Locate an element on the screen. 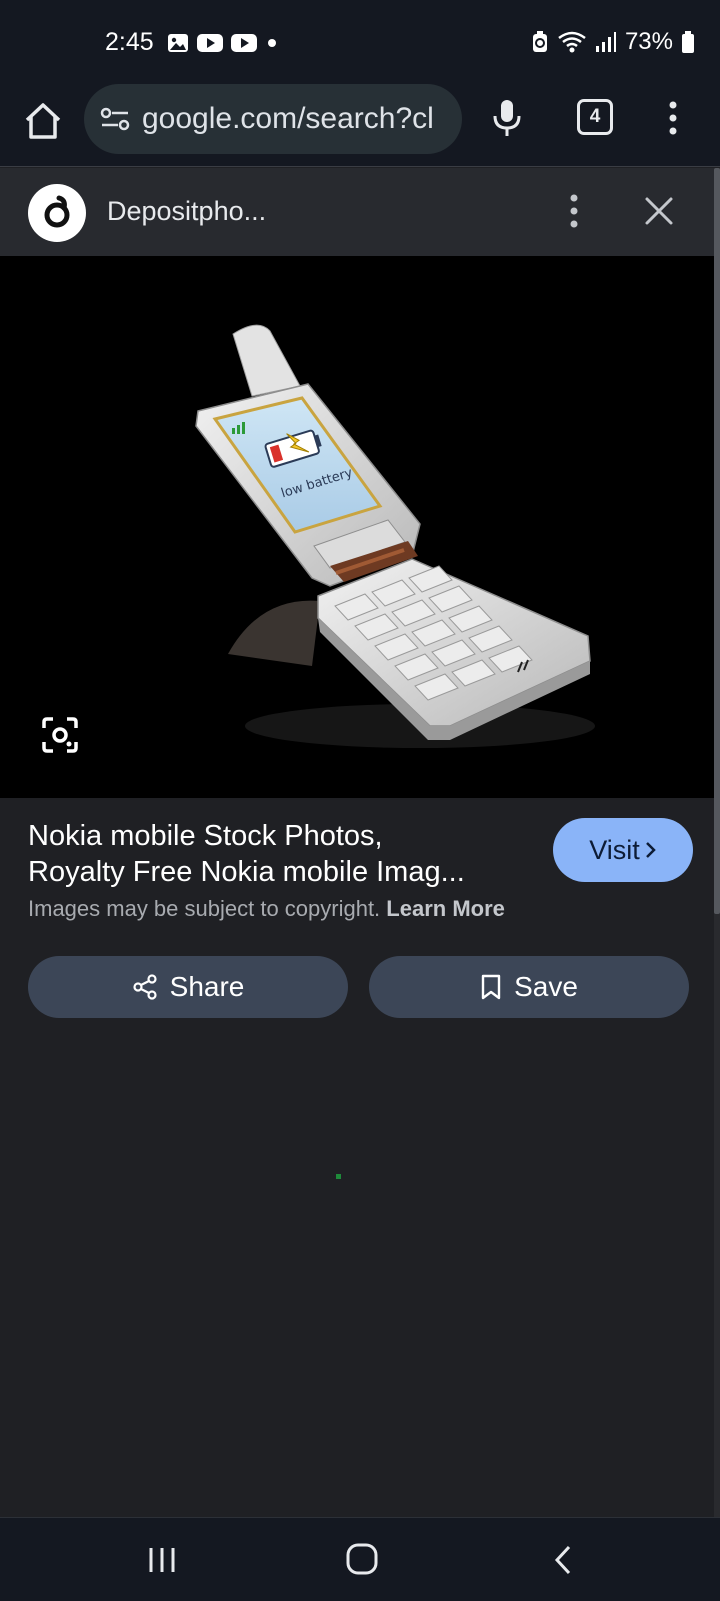  home-icon is located at coordinates (43, 121).